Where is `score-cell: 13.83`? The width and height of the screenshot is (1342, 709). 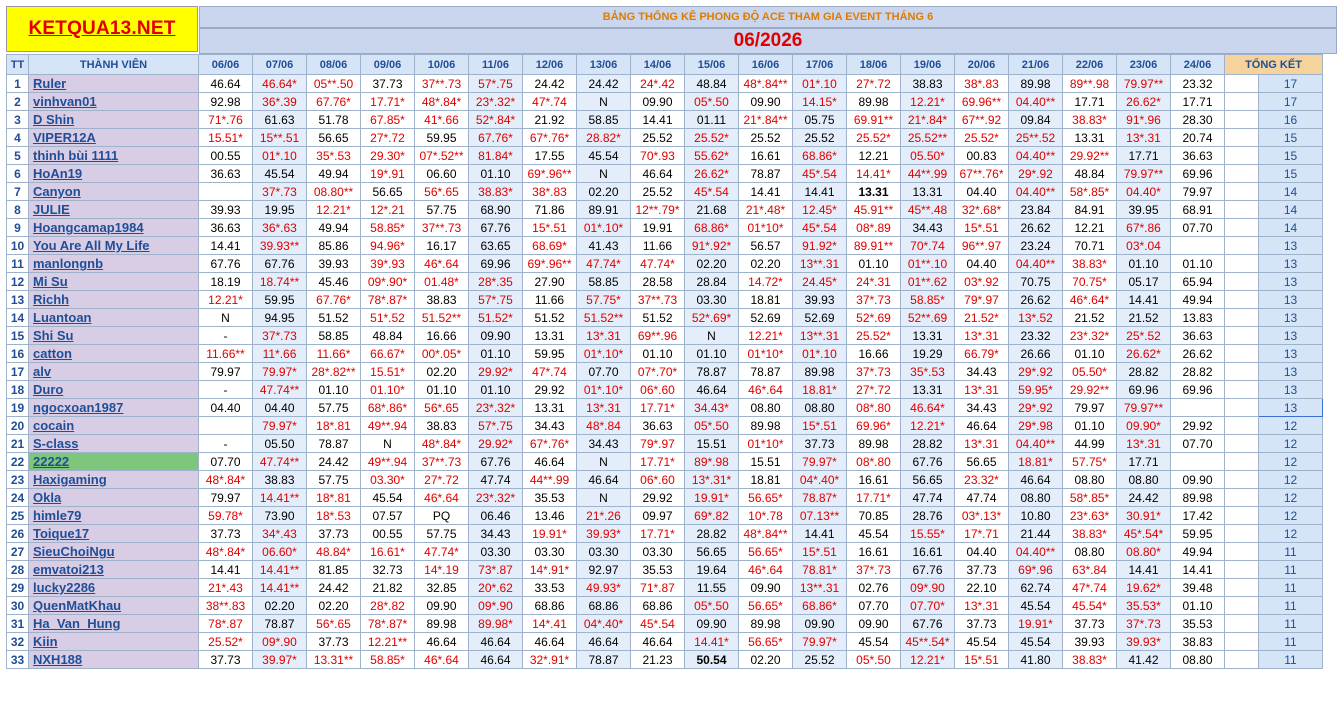 score-cell: 13.83 is located at coordinates (1197, 317).